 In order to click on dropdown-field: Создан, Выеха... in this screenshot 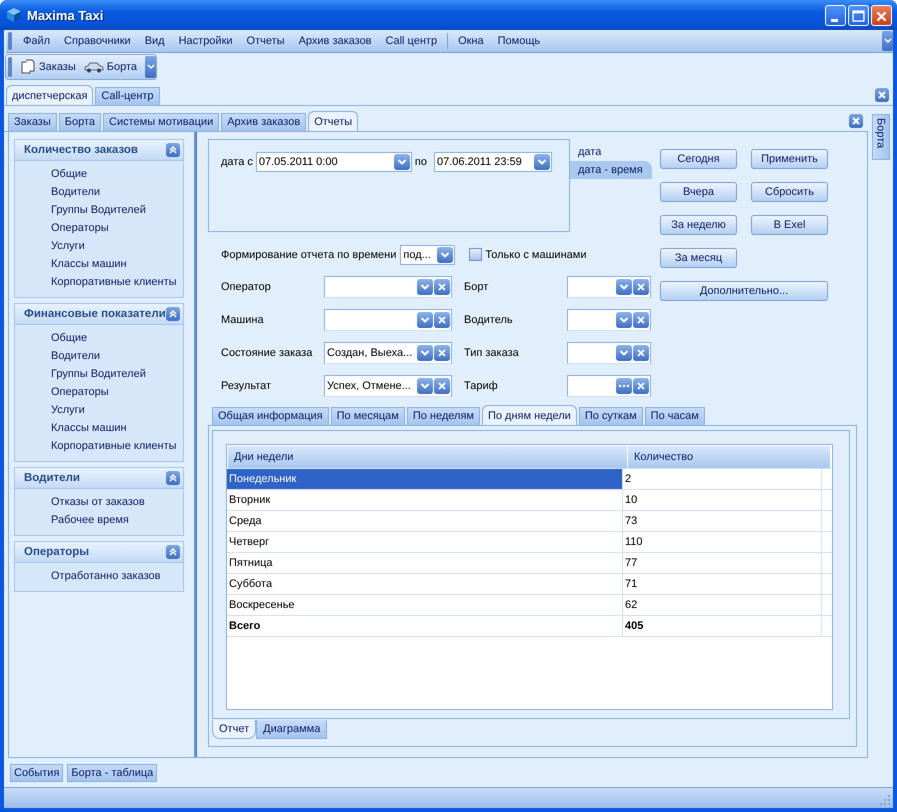, I will do `click(388, 353)`.